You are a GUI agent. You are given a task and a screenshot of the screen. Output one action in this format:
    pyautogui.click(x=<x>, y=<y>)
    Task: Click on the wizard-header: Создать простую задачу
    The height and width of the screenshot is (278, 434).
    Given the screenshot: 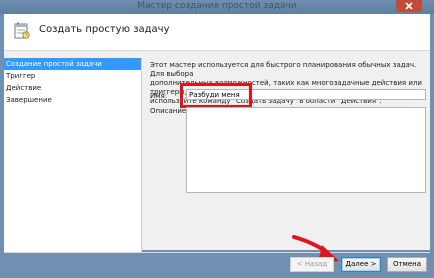 What is the action you would take?
    pyautogui.click(x=217, y=32)
    